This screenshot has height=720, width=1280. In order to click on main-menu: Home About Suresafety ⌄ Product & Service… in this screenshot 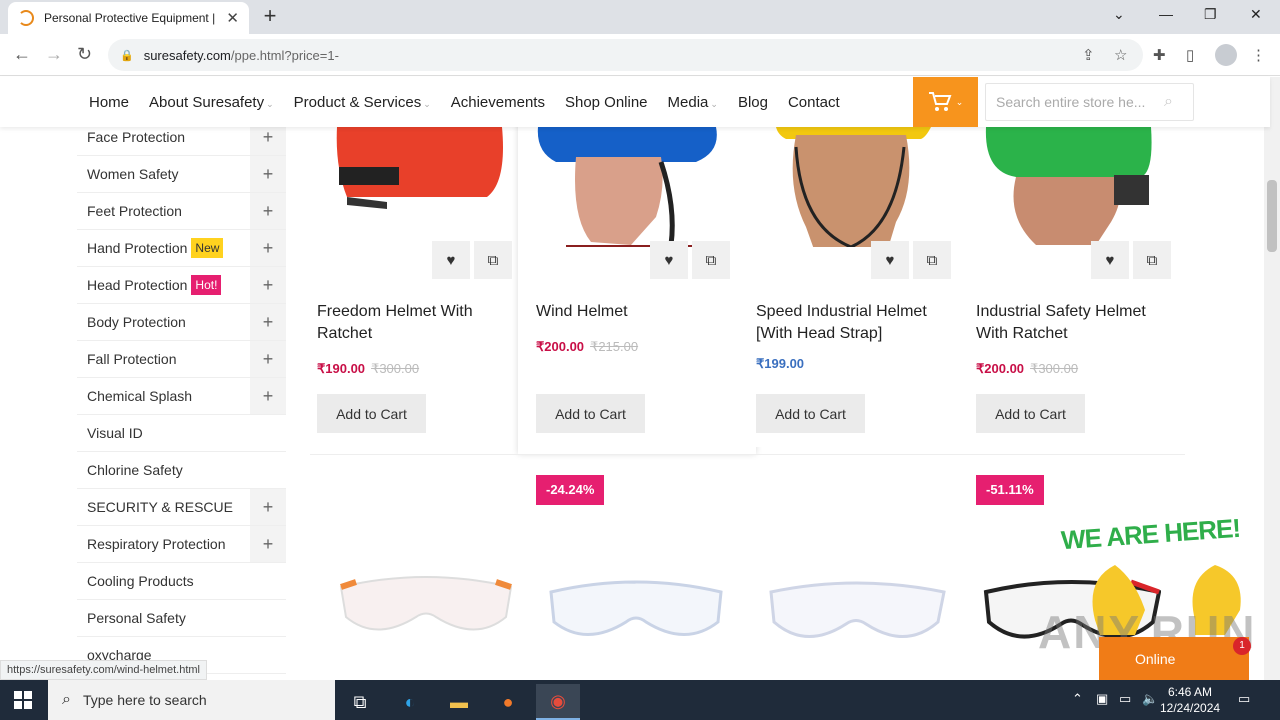, I will do `click(464, 102)`.